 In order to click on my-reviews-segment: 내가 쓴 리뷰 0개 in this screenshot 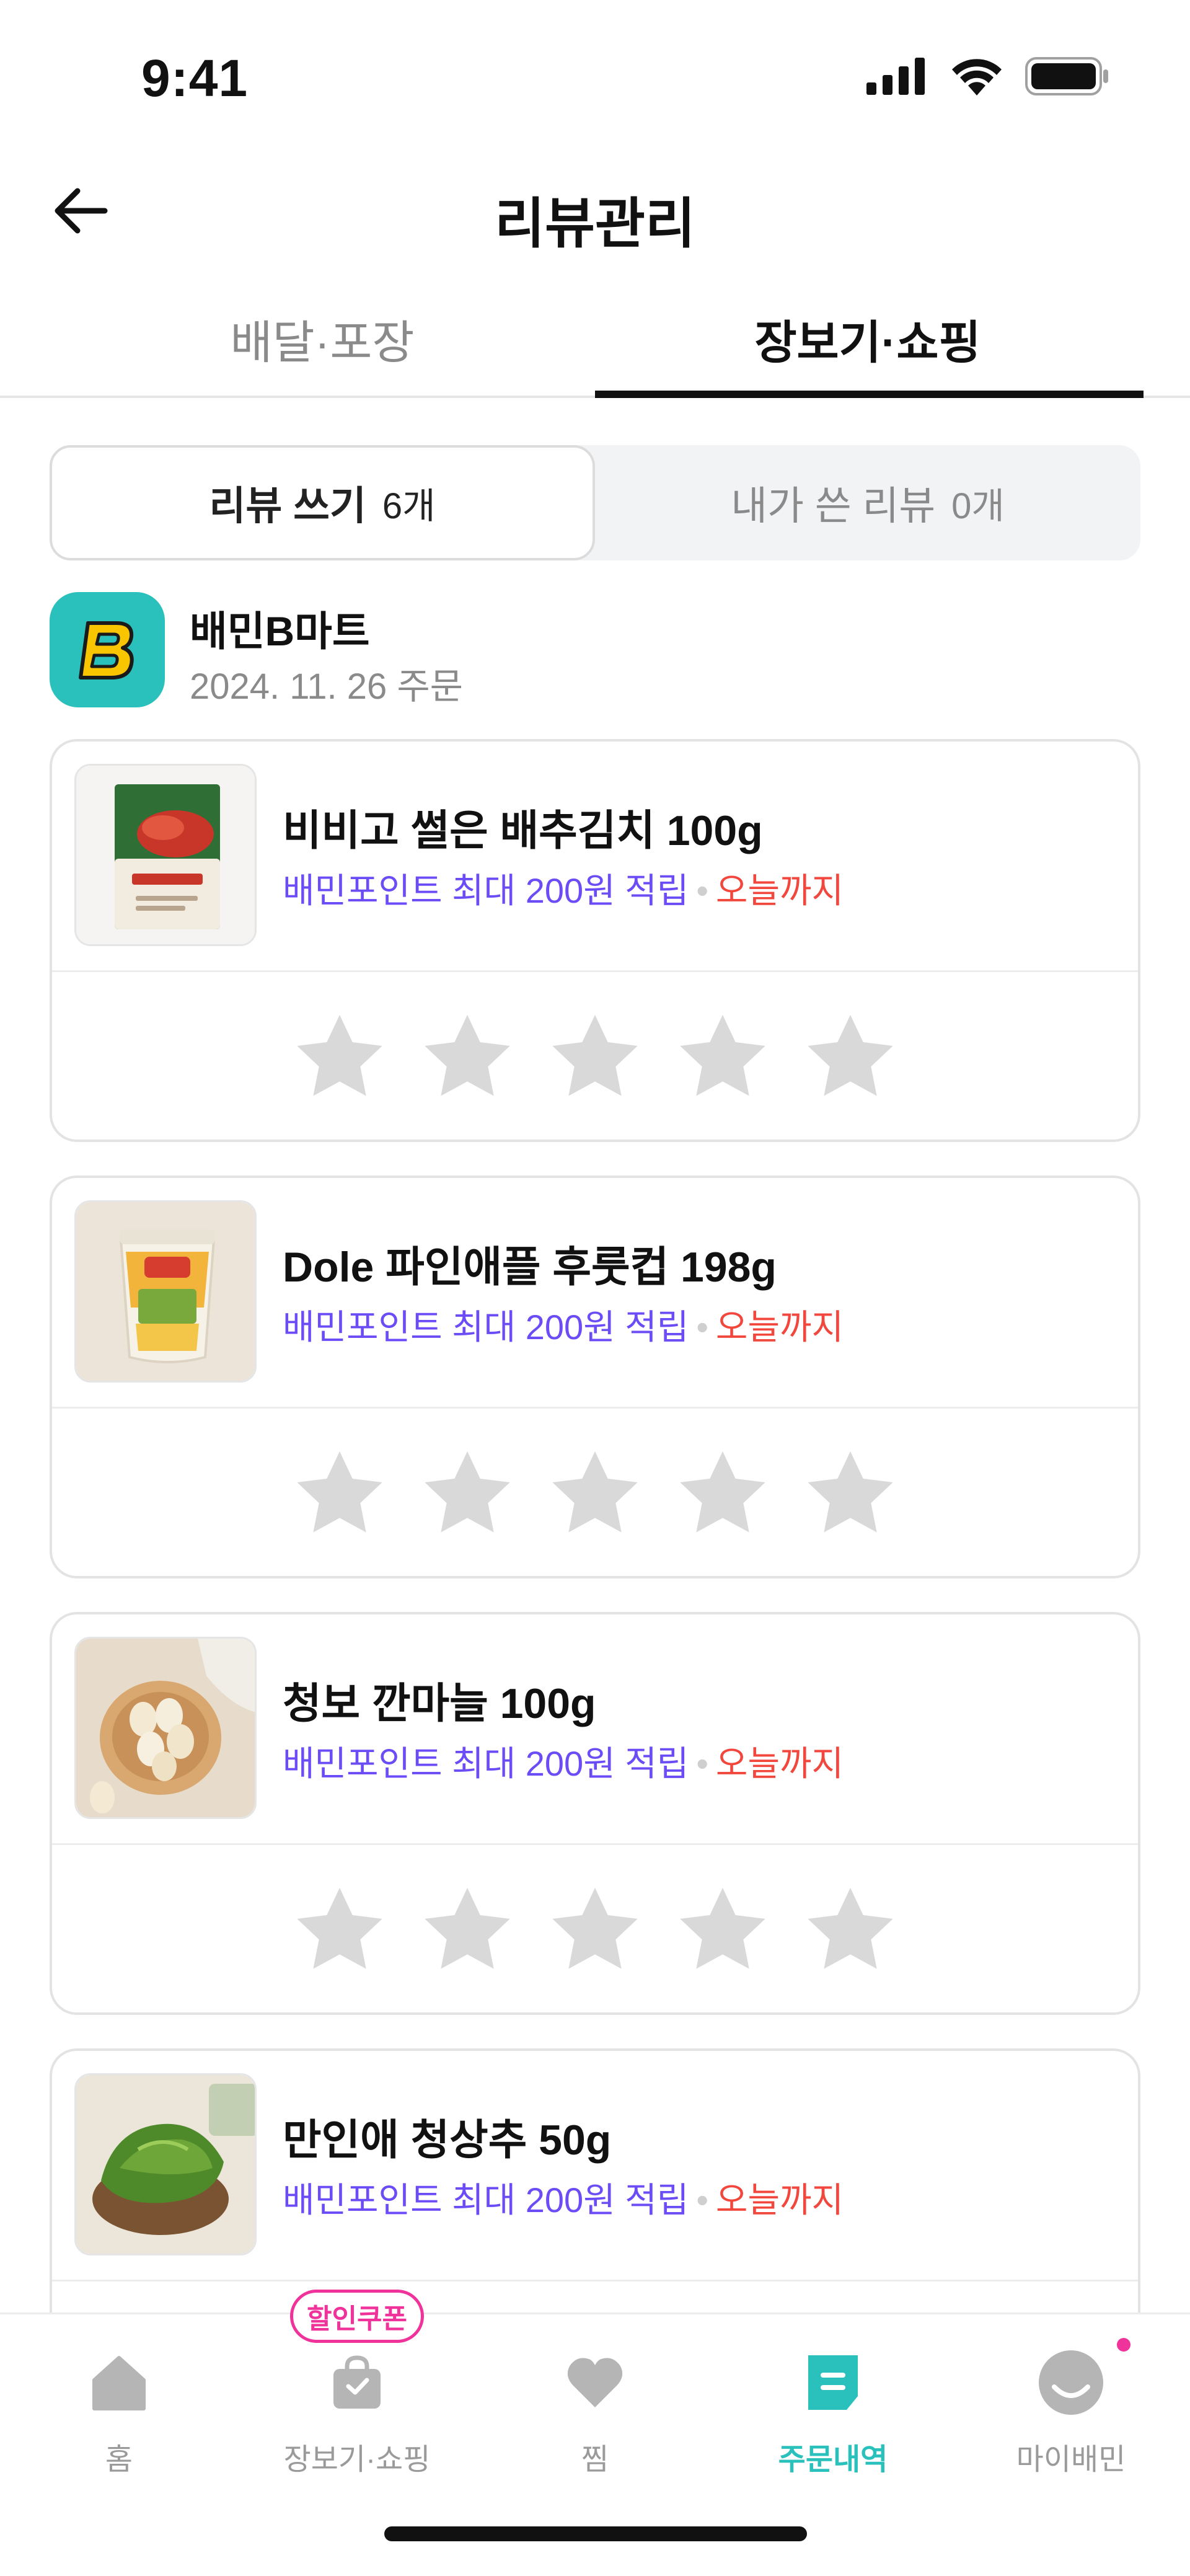, I will do `click(867, 502)`.